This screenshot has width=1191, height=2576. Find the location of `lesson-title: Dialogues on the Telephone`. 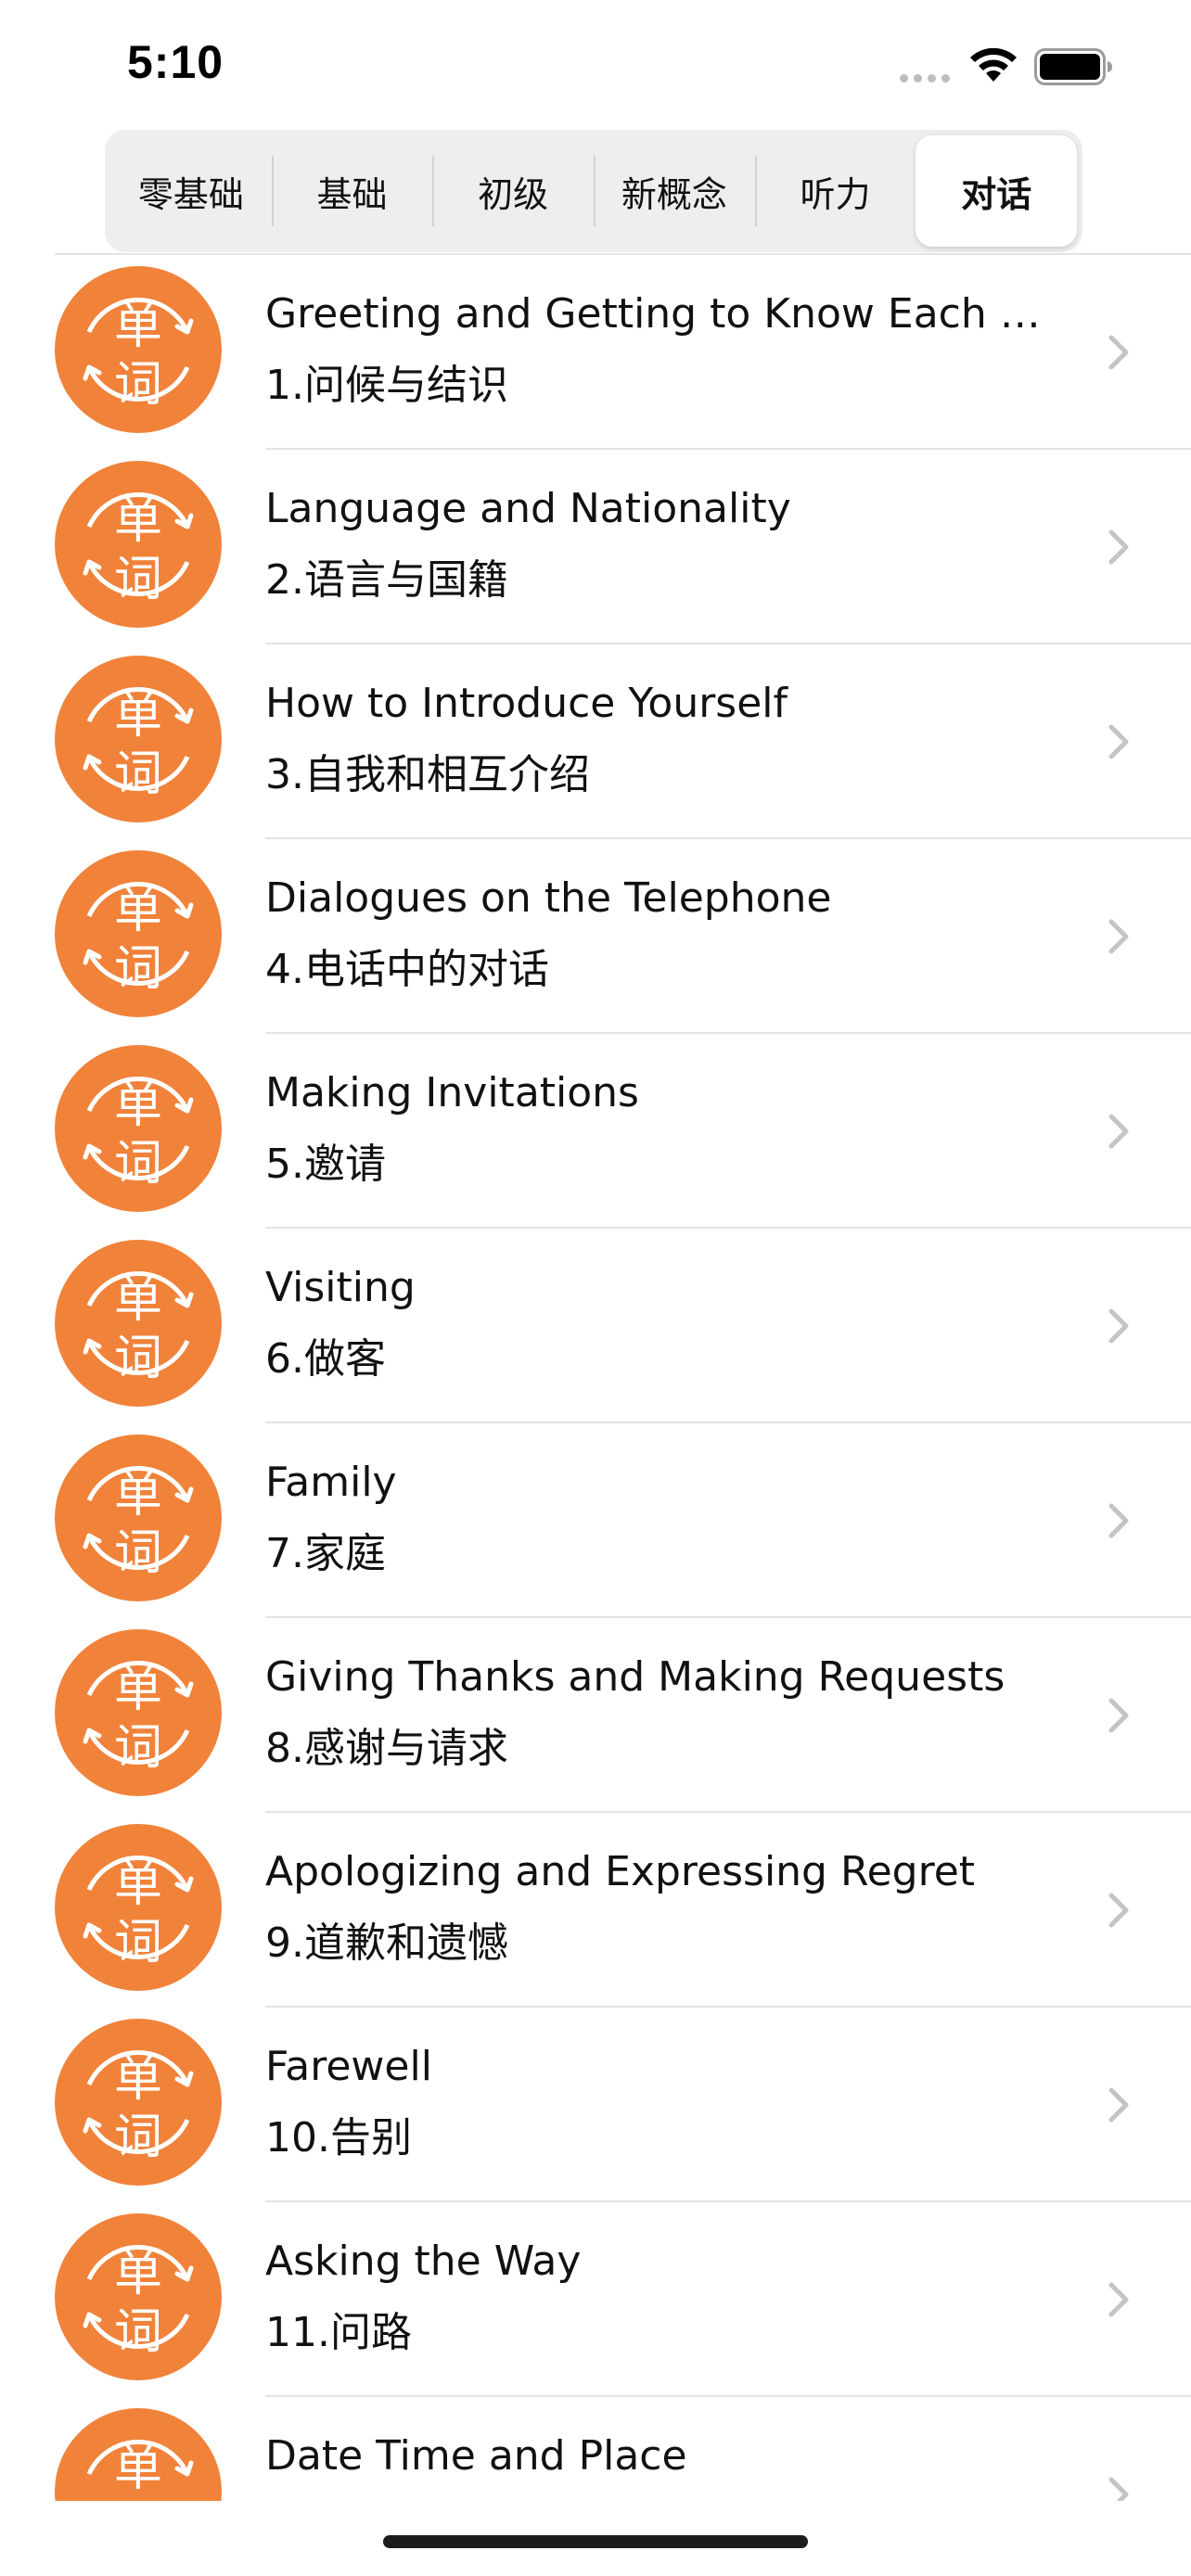

lesson-title: Dialogues on the Telephone is located at coordinates (548, 898).